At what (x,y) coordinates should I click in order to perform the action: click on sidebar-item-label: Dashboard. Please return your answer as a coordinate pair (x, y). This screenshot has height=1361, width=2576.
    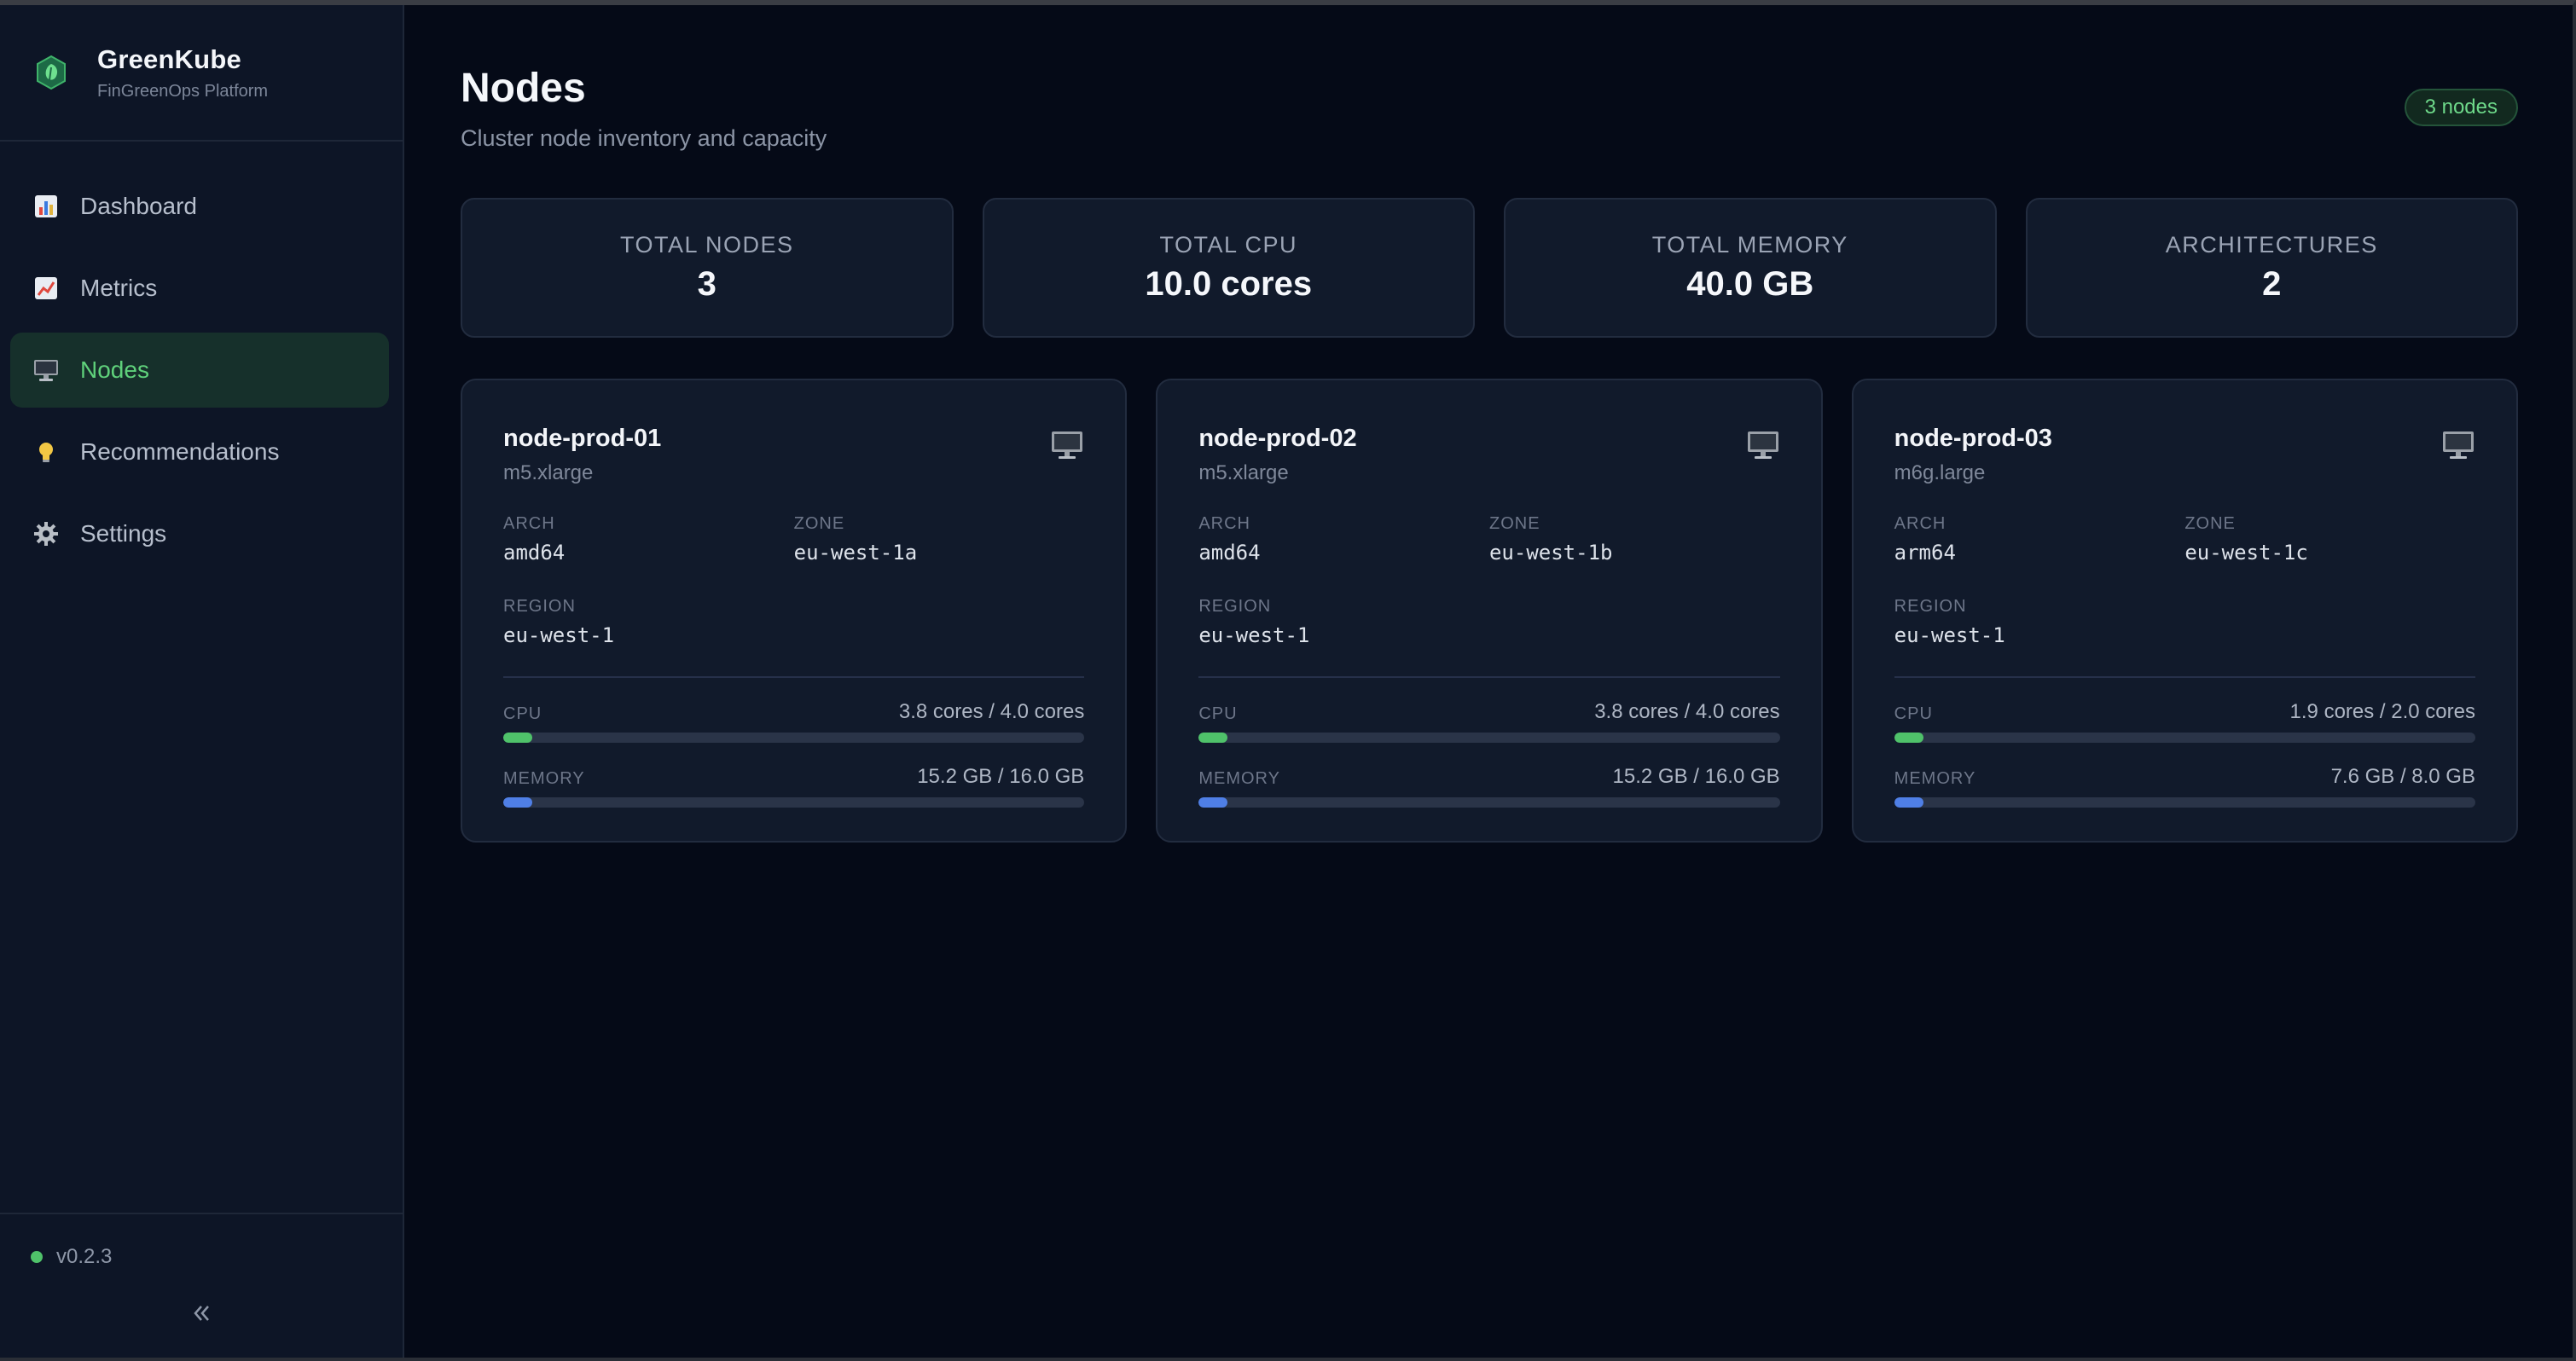
    Looking at the image, I should click on (138, 206).